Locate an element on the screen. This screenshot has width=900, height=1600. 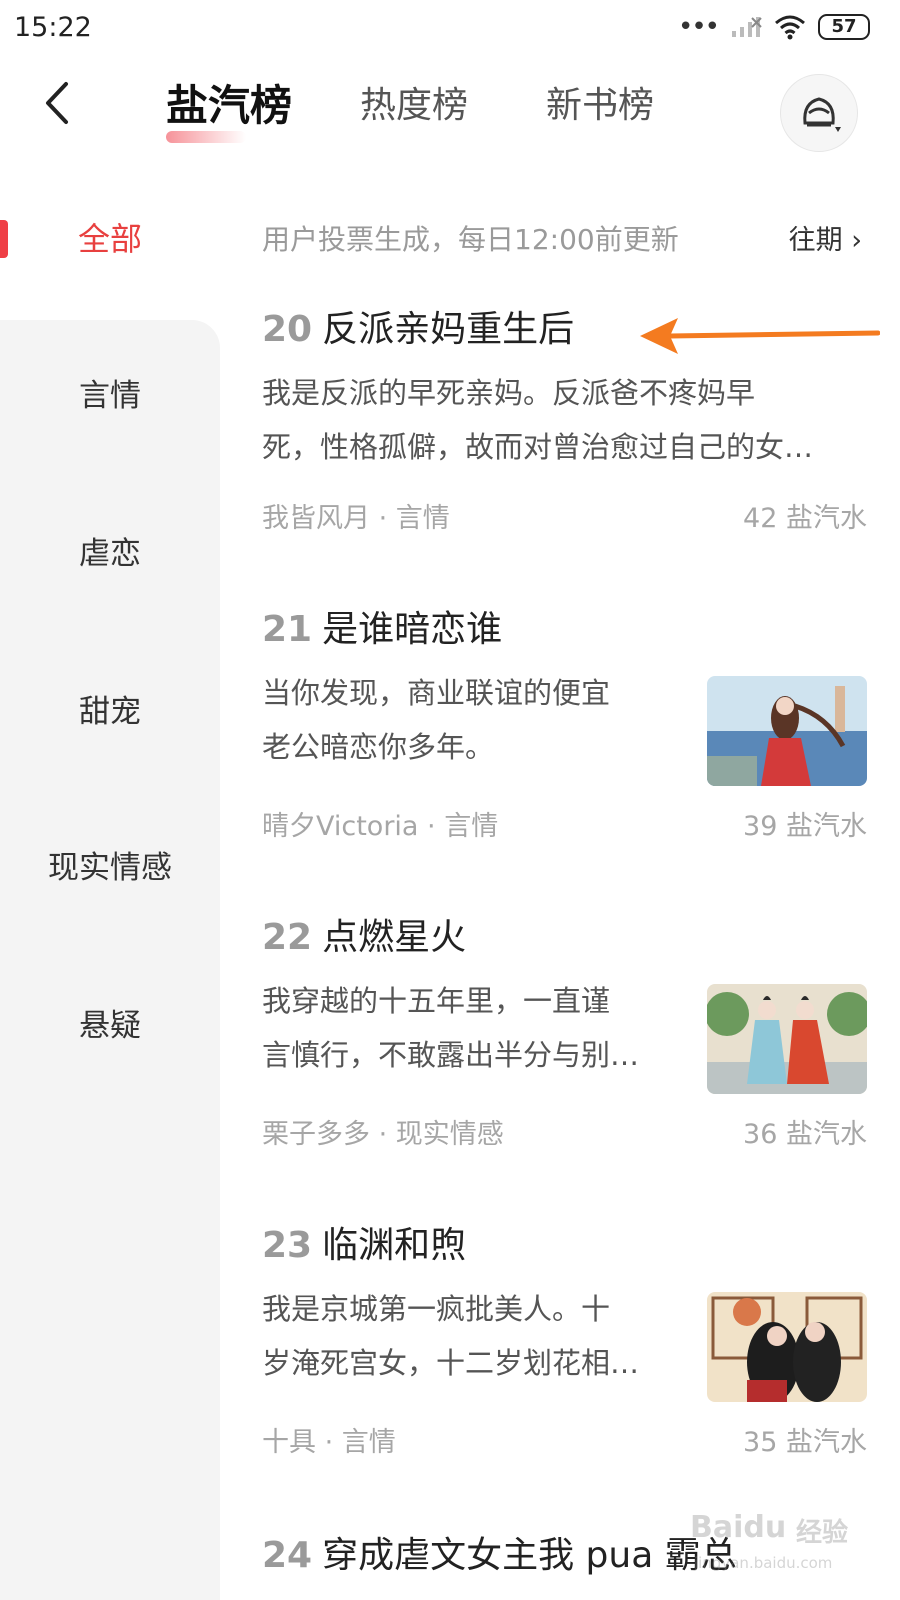
book-rank: 24 is located at coordinates (287, 1555).